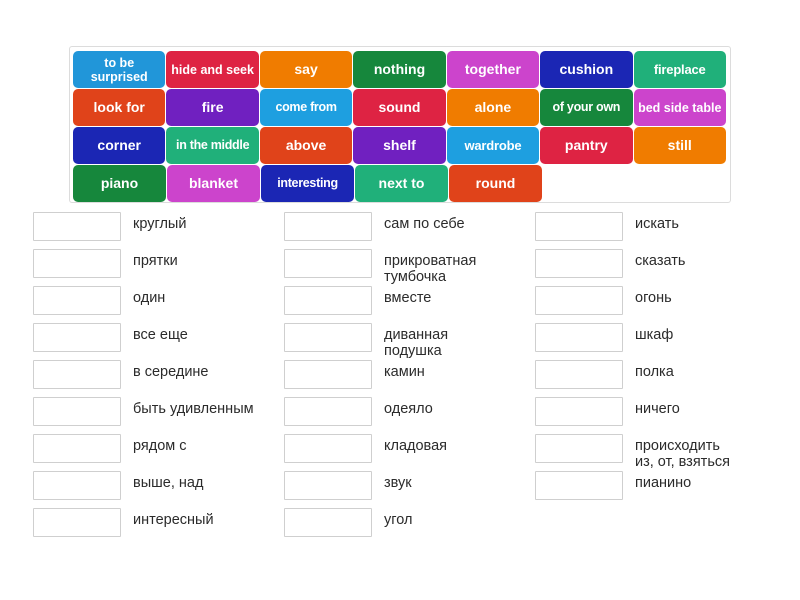 Image resolution: width=800 pixels, height=600 pixels. I want to click on answer-label: пианино, so click(663, 483).